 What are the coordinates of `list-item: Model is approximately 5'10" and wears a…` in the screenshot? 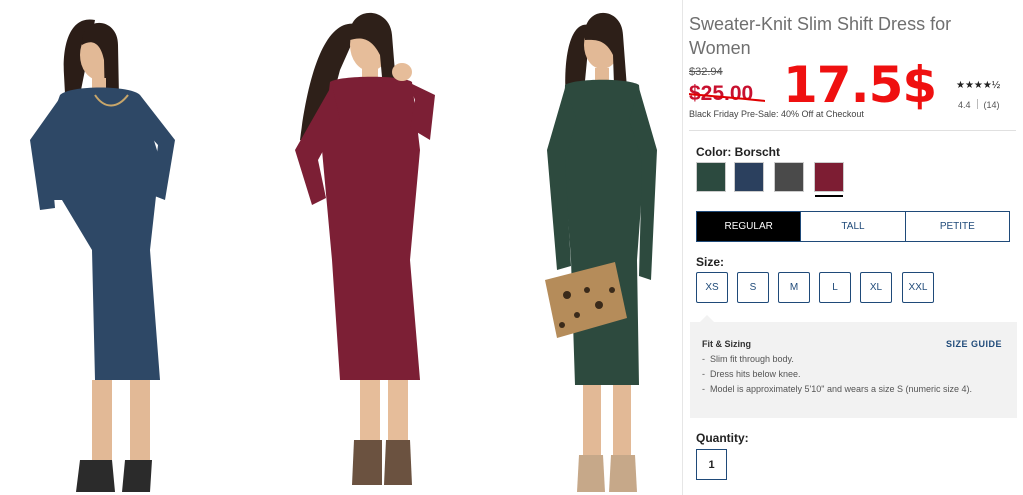 It's located at (852, 389).